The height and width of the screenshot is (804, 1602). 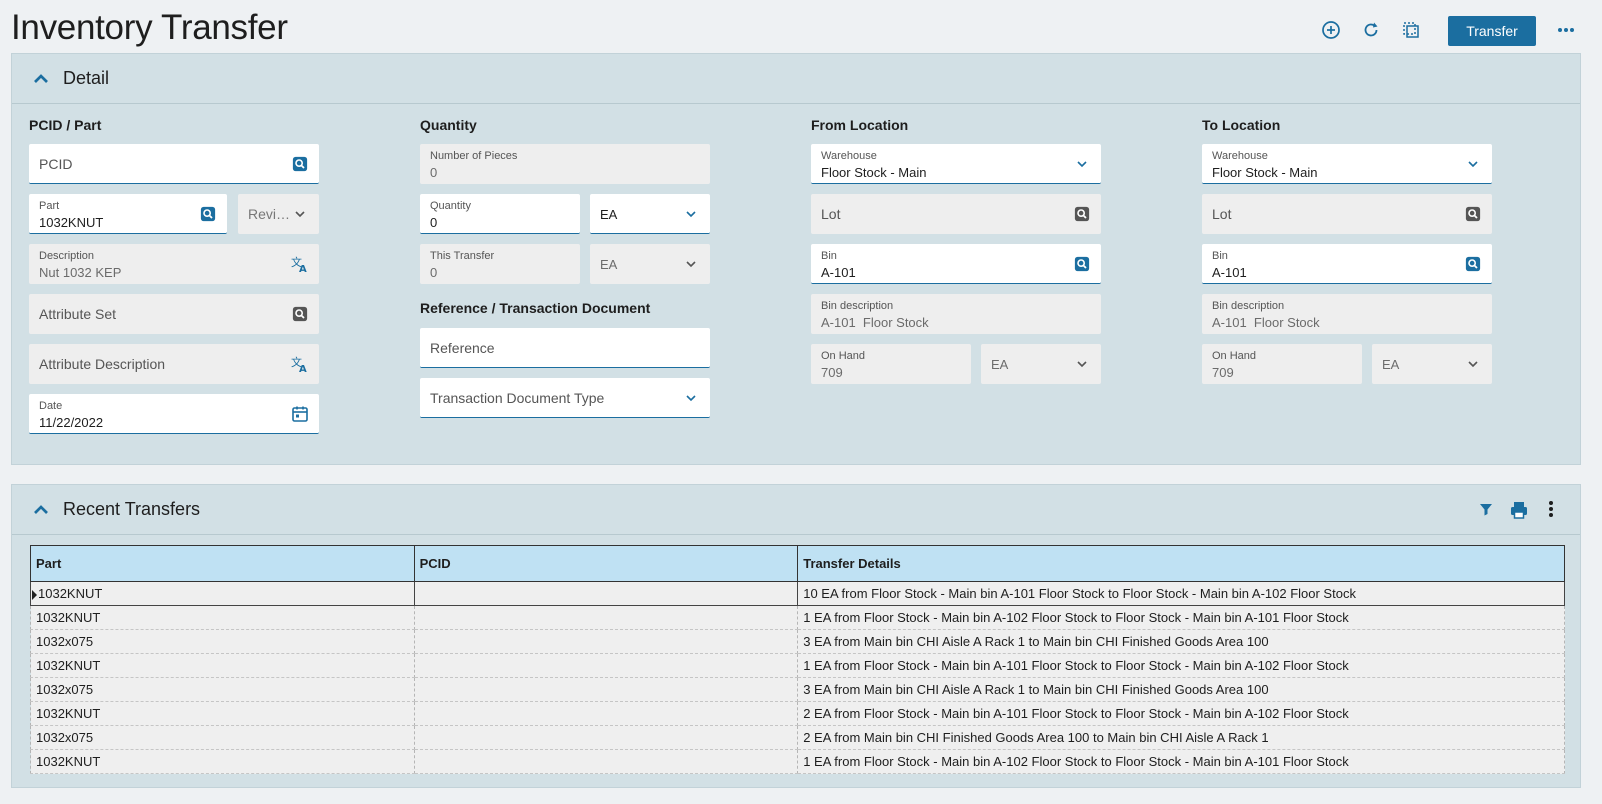 I want to click on from-bin-field: Bin A-101, so click(x=956, y=264).